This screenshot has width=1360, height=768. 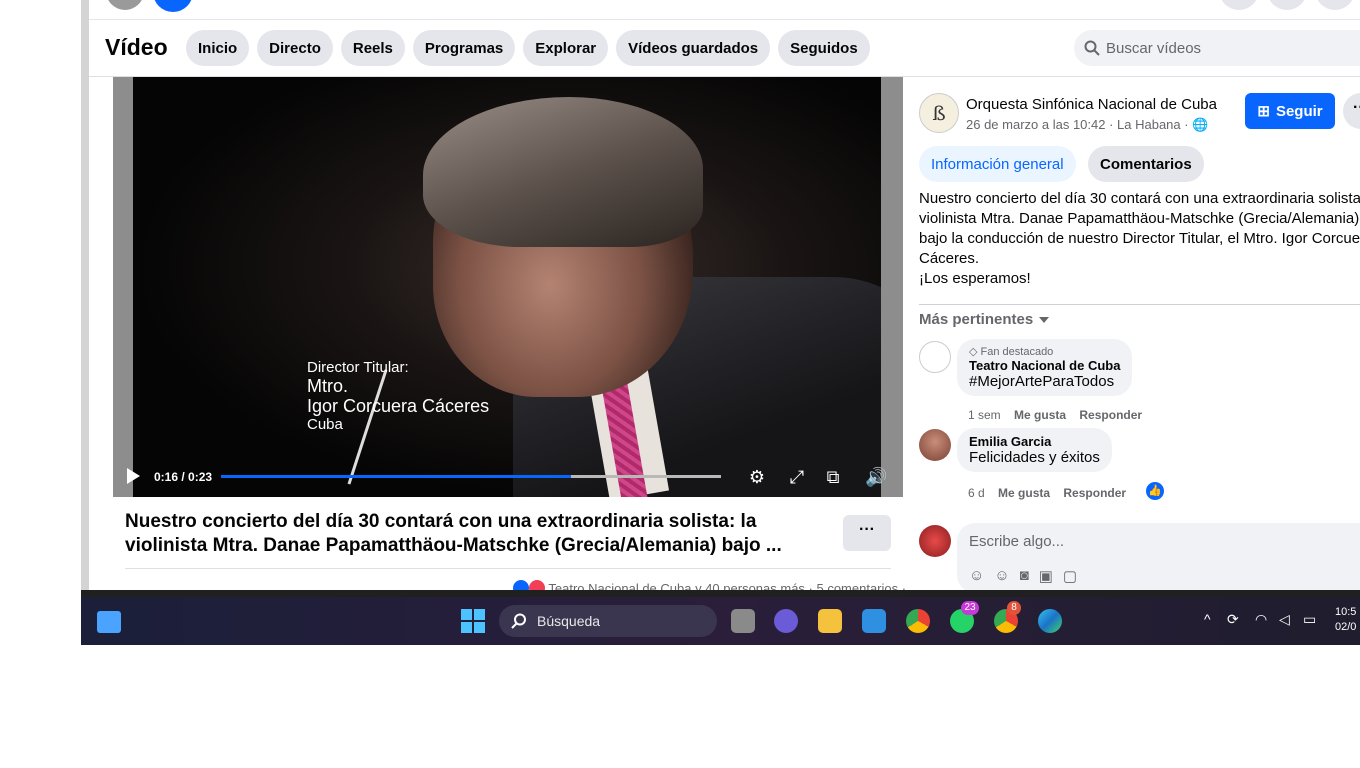 I want to click on comment-author: Teatro Nacional de Cuba, so click(x=1044, y=365).